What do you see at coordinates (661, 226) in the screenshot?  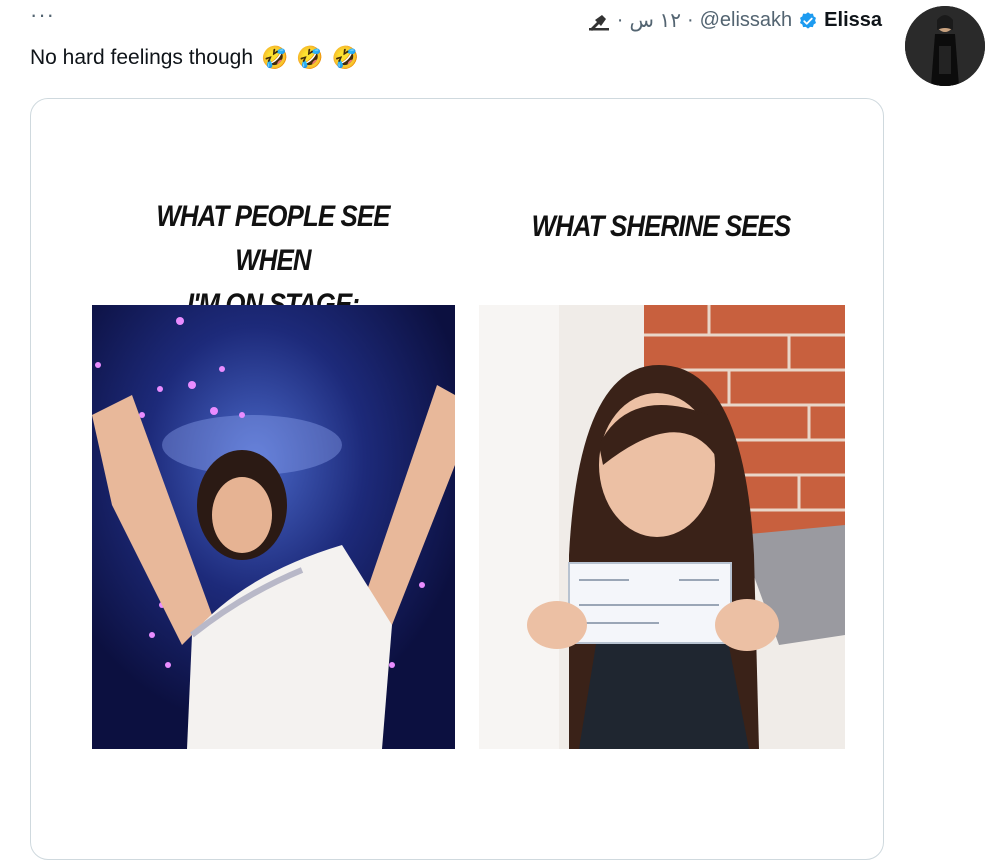 I see `meme-caption-right: WHAT SHERINE SEES` at bounding box center [661, 226].